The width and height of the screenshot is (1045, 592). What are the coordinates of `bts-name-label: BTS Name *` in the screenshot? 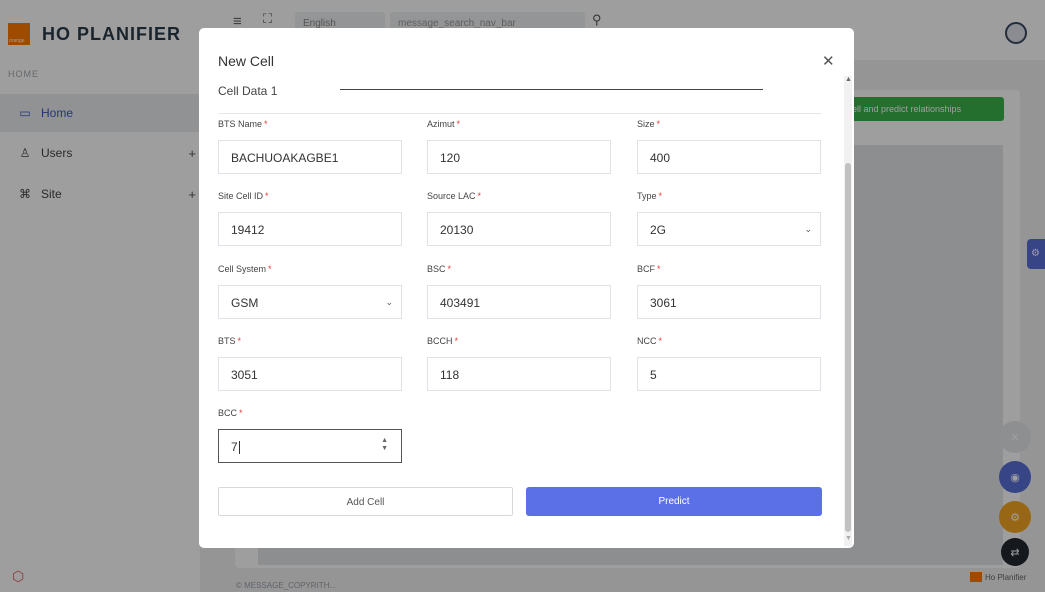 It's located at (243, 124).